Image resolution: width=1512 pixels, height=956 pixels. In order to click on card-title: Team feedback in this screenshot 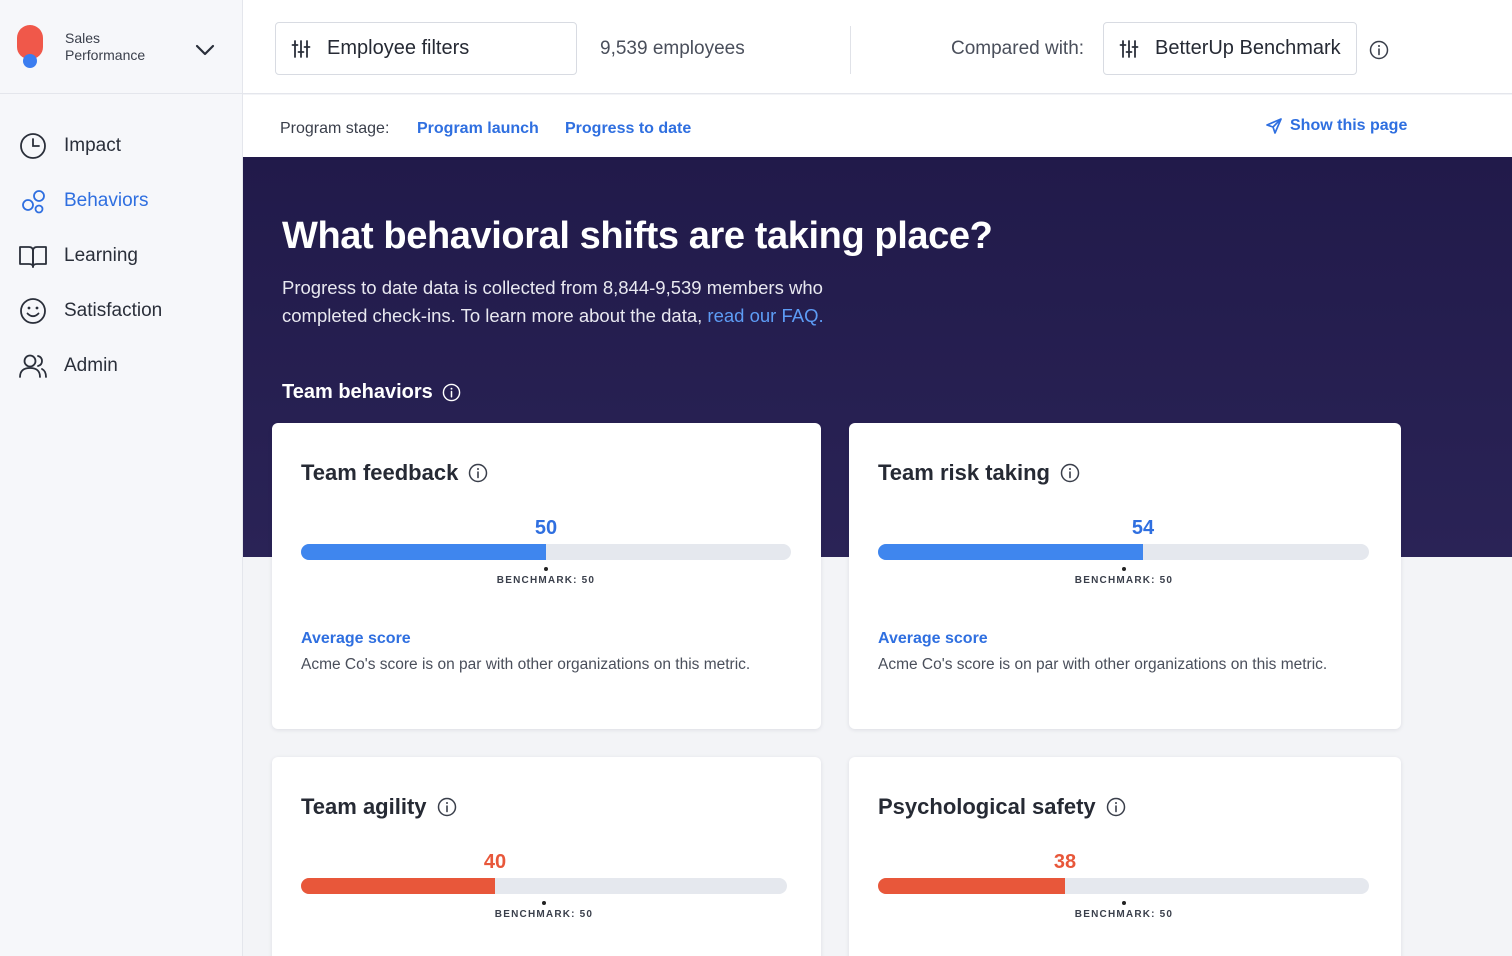, I will do `click(394, 473)`.